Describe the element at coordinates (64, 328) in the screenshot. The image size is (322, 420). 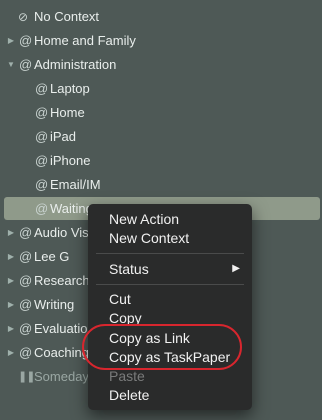
I see `context-label: Evaluation` at that location.